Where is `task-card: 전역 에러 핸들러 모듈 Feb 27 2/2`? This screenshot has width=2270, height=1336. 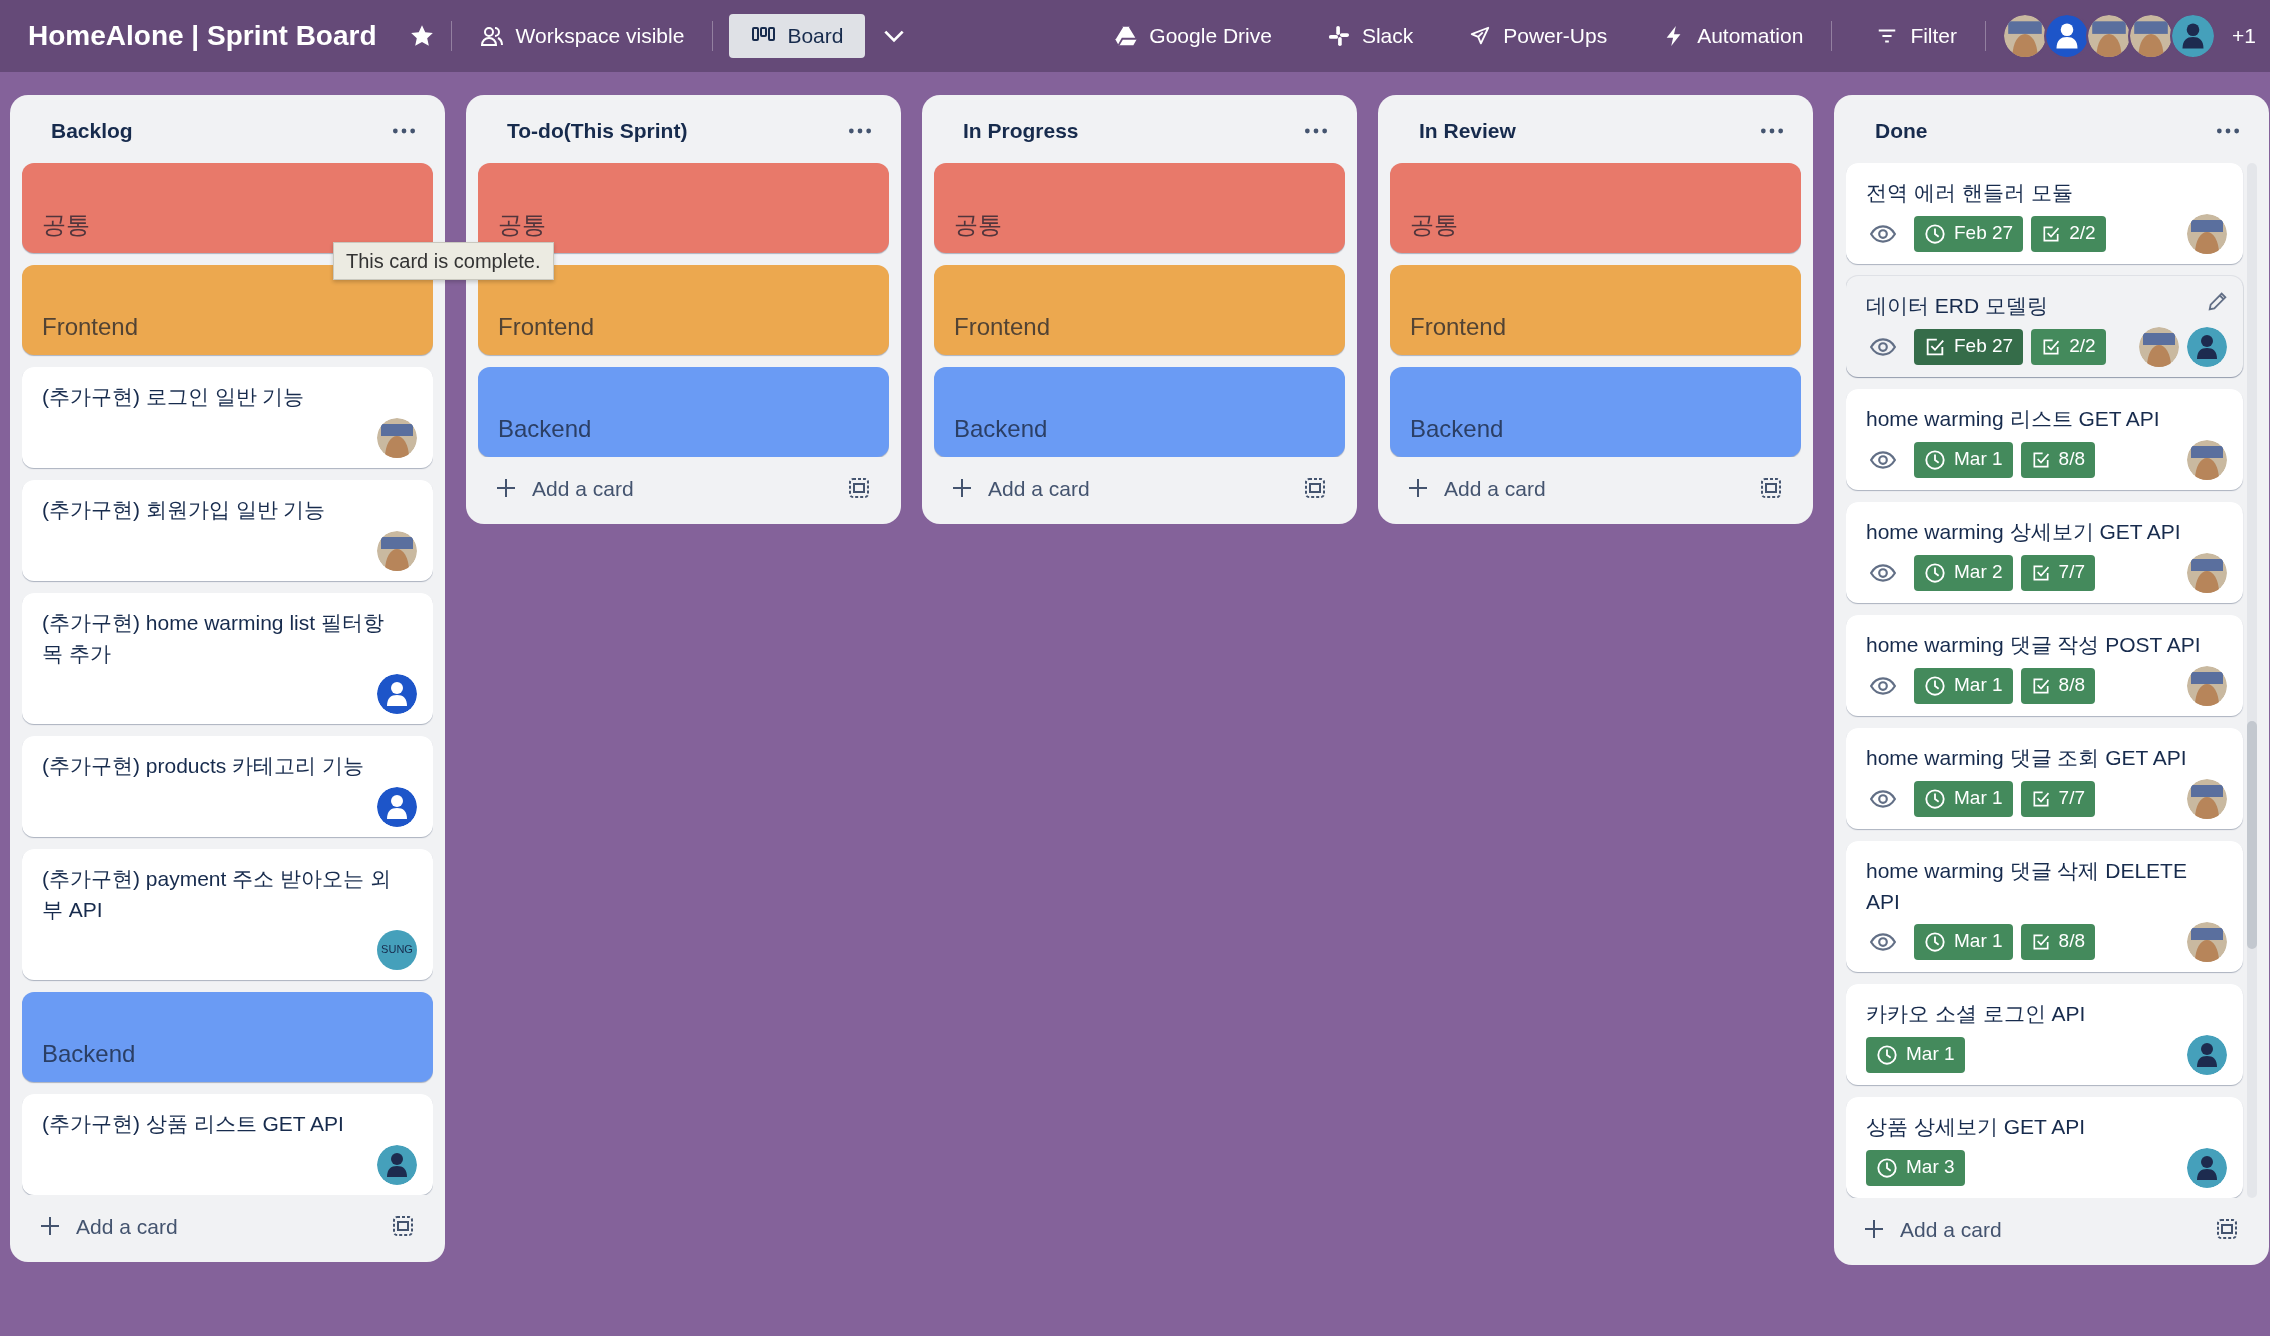
task-card: 전역 에러 핸들러 모듈 Feb 27 2/2 is located at coordinates (2044, 213).